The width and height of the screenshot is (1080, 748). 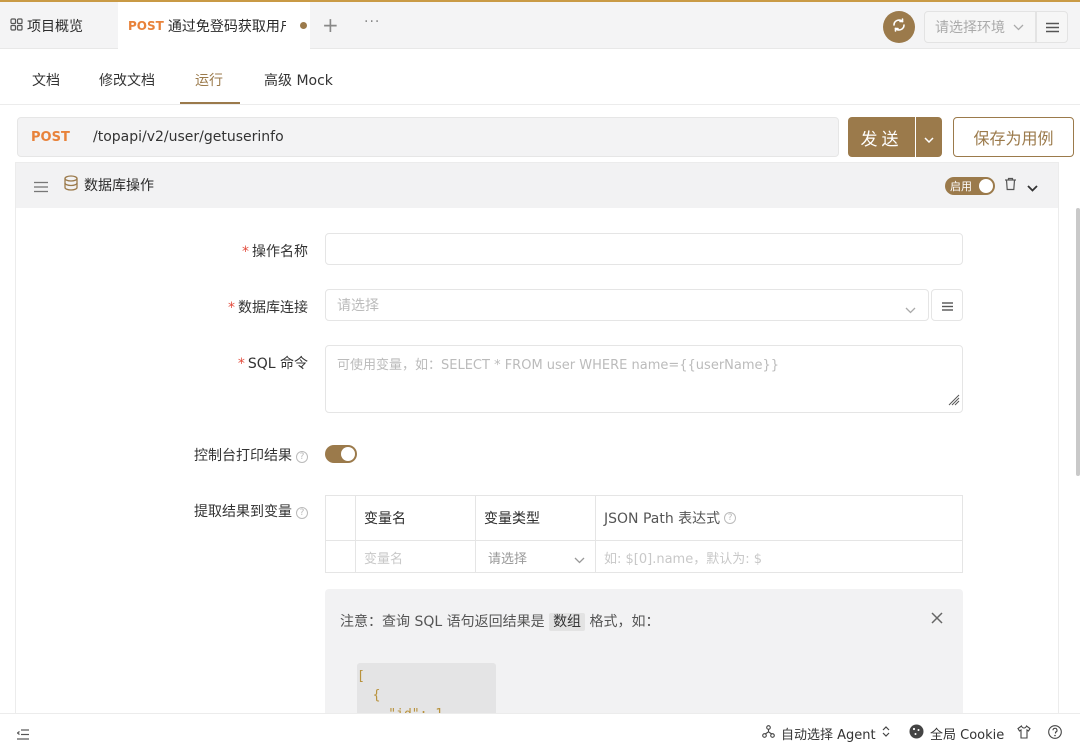 I want to click on sync-button, so click(x=899, y=27).